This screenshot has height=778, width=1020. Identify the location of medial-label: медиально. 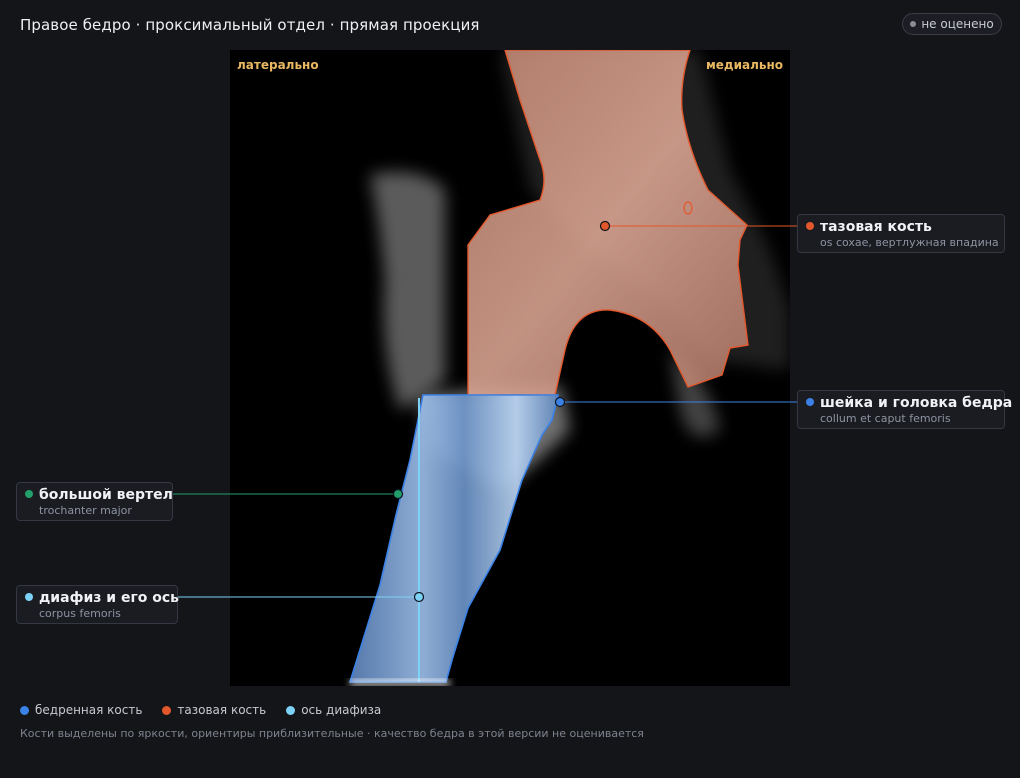
(744, 65).